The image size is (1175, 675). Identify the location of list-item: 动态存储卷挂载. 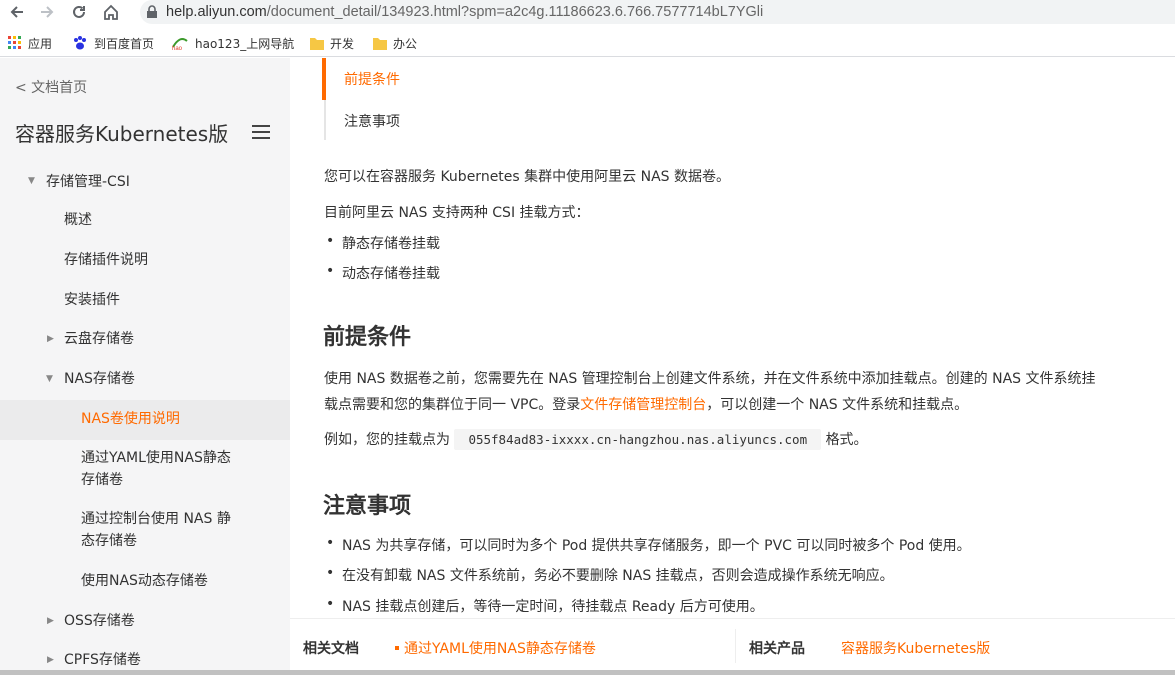
(383, 273).